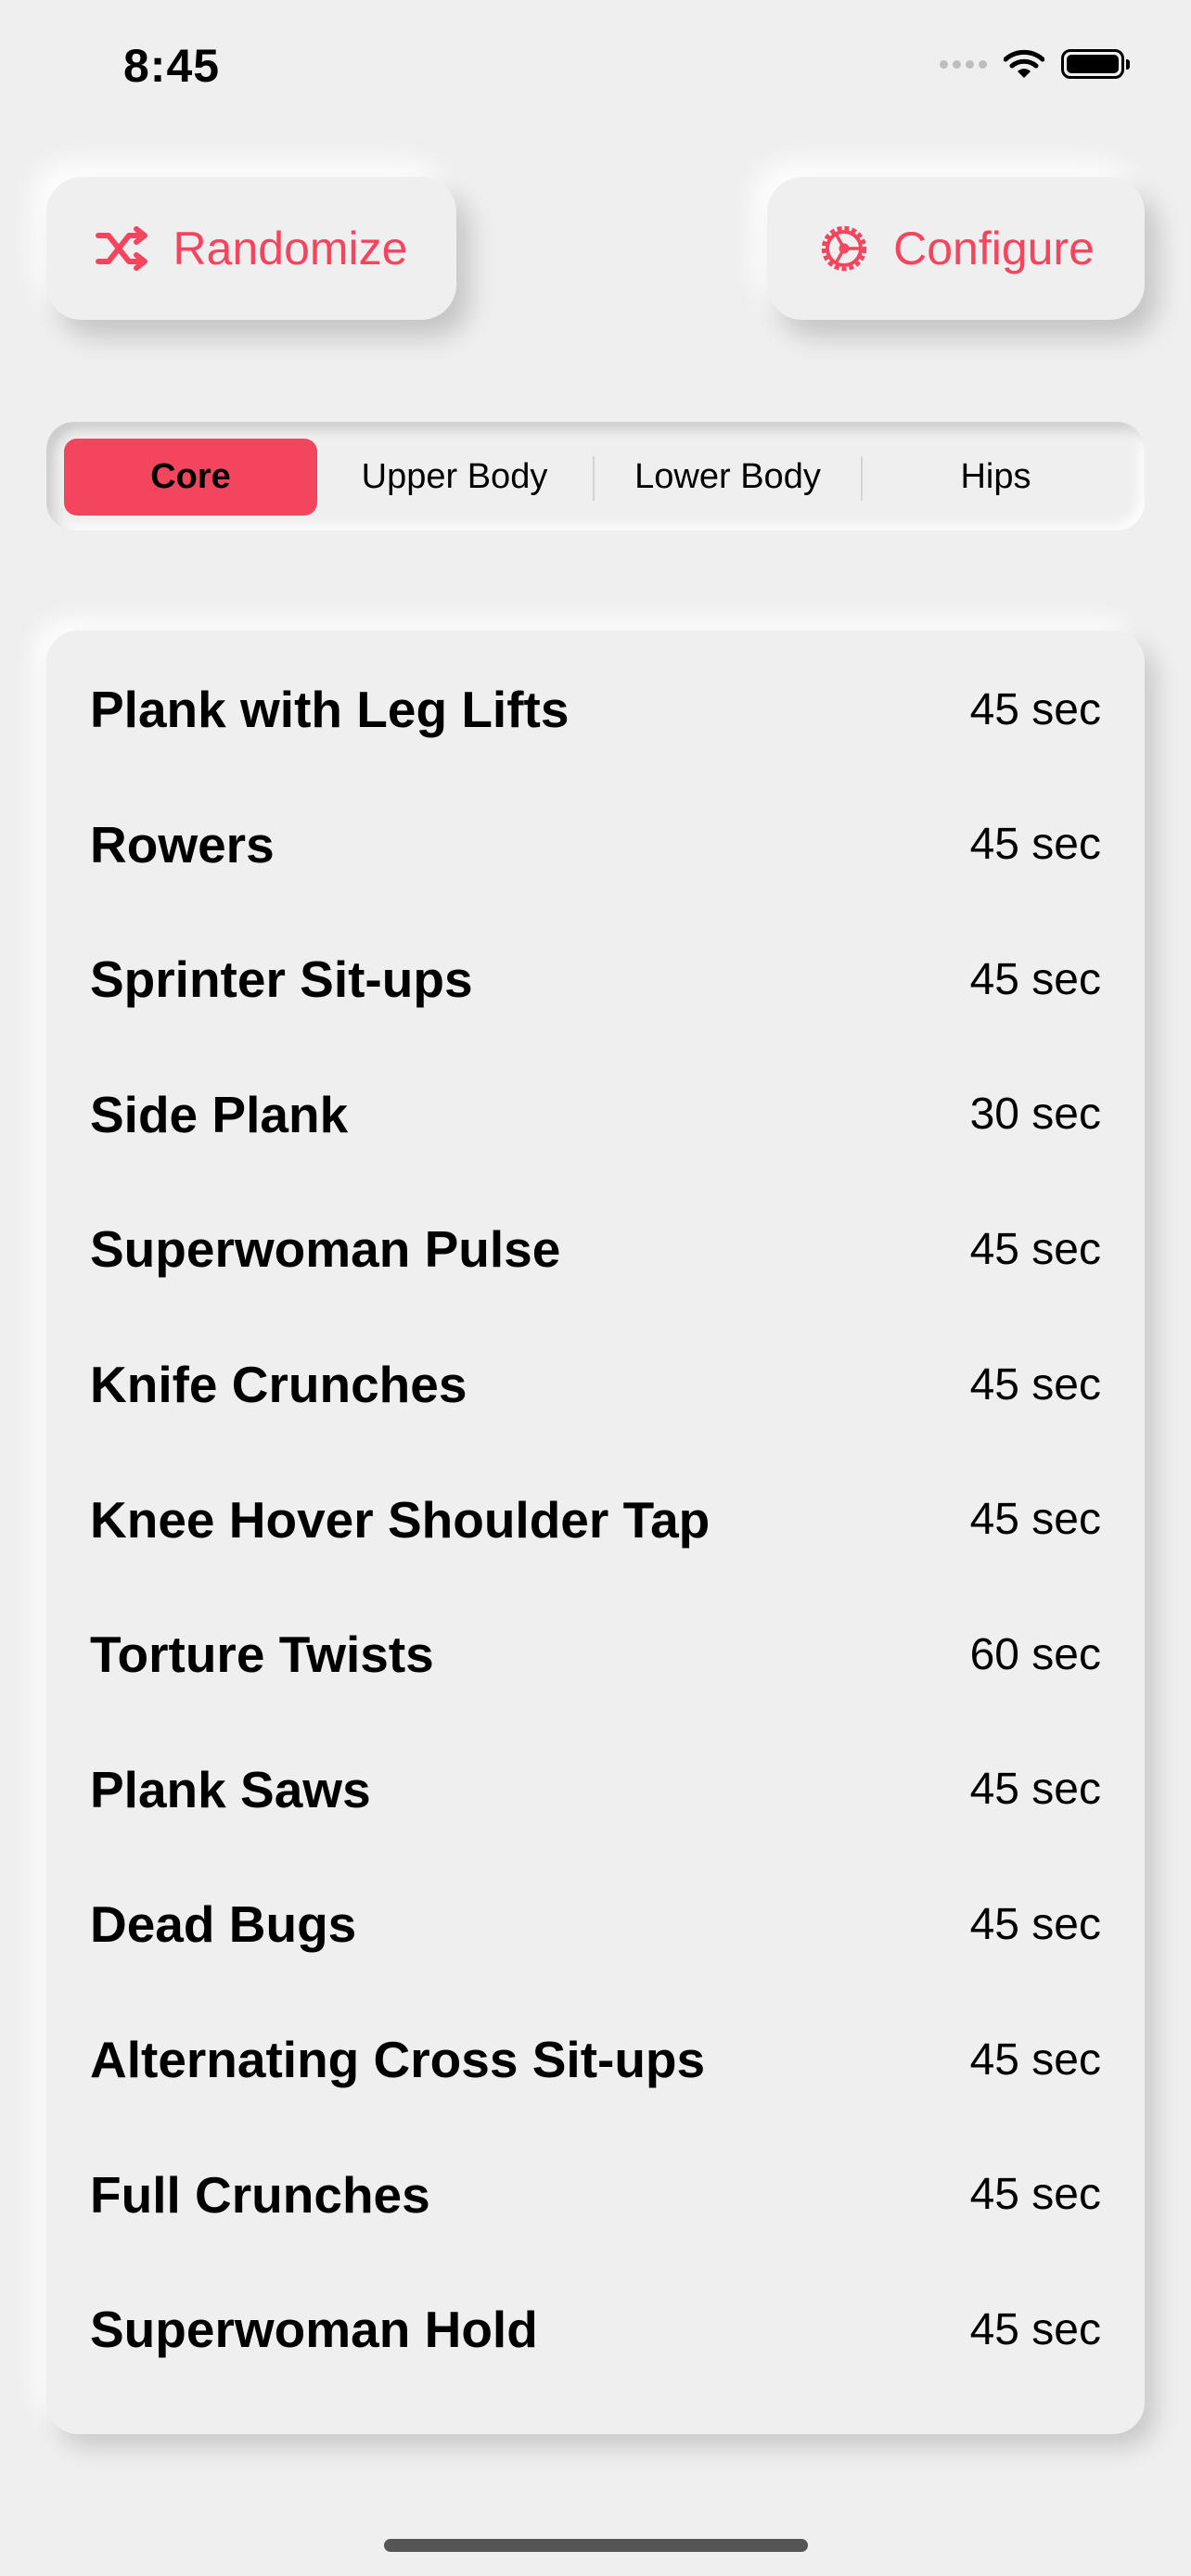  I want to click on segment-core: Core, so click(190, 478).